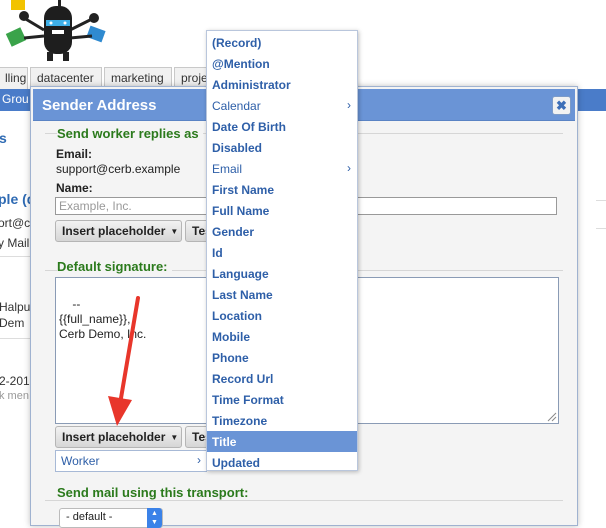  What do you see at coordinates (282, 294) in the screenshot?
I see `menu-item-last-name: Last Name` at bounding box center [282, 294].